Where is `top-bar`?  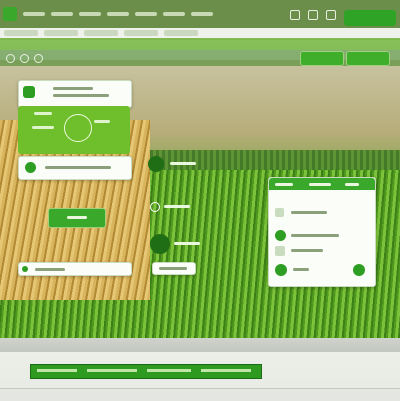
top-bar is located at coordinates (200, 14).